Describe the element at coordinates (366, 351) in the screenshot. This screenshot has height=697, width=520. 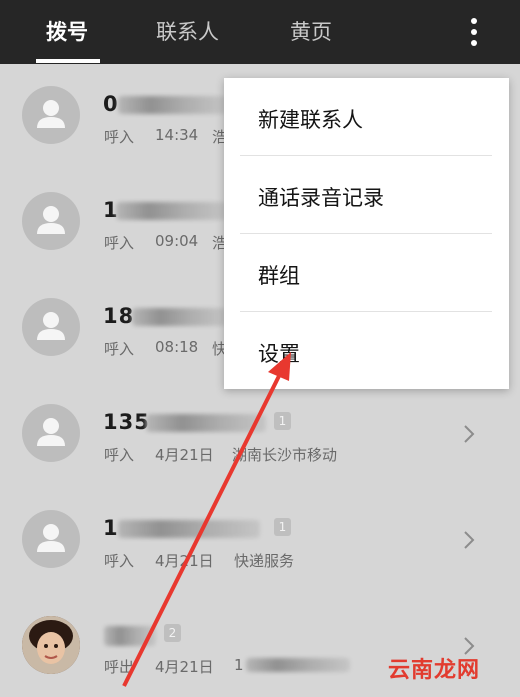
I see `menu-item-settings: 设置` at that location.